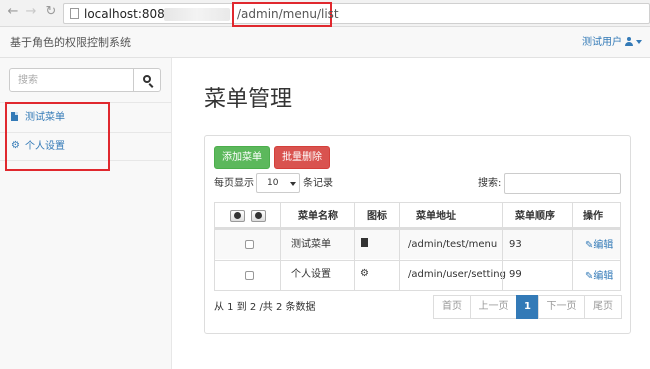 The width and height of the screenshot is (650, 369). Describe the element at coordinates (74, 13) in the screenshot. I see `page-icon` at that location.